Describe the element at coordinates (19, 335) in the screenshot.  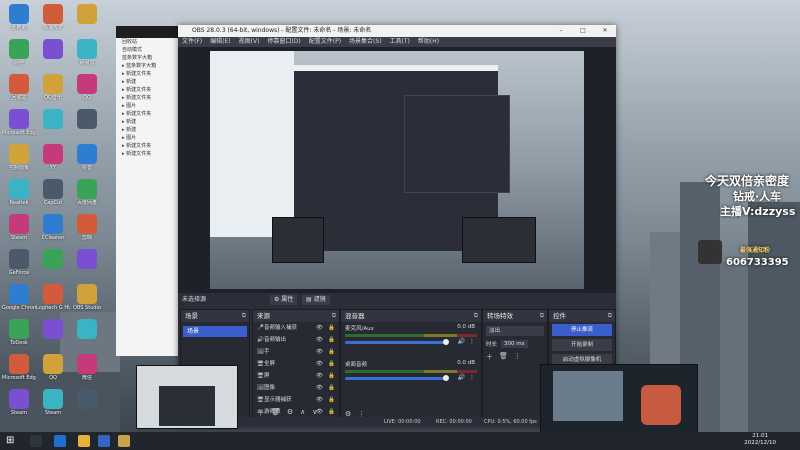
I see `desktop-icon: ToDesk` at that location.